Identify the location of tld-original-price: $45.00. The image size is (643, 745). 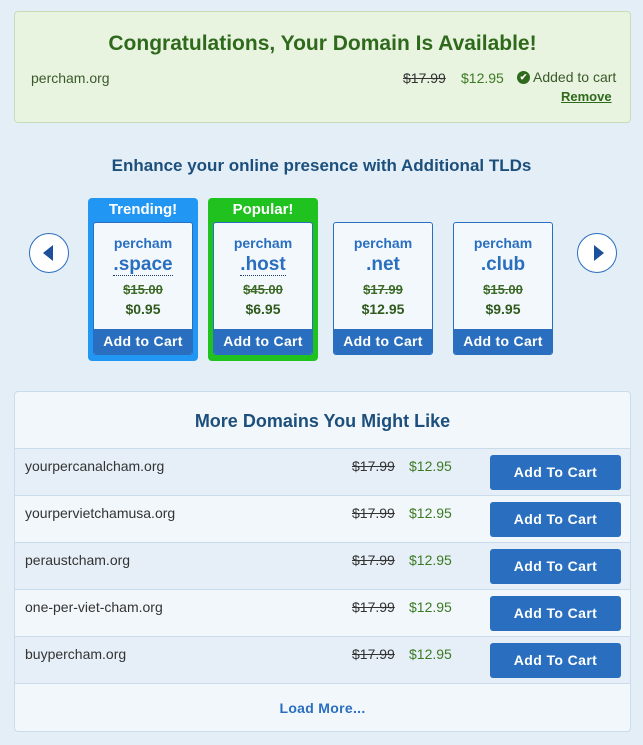
(263, 289).